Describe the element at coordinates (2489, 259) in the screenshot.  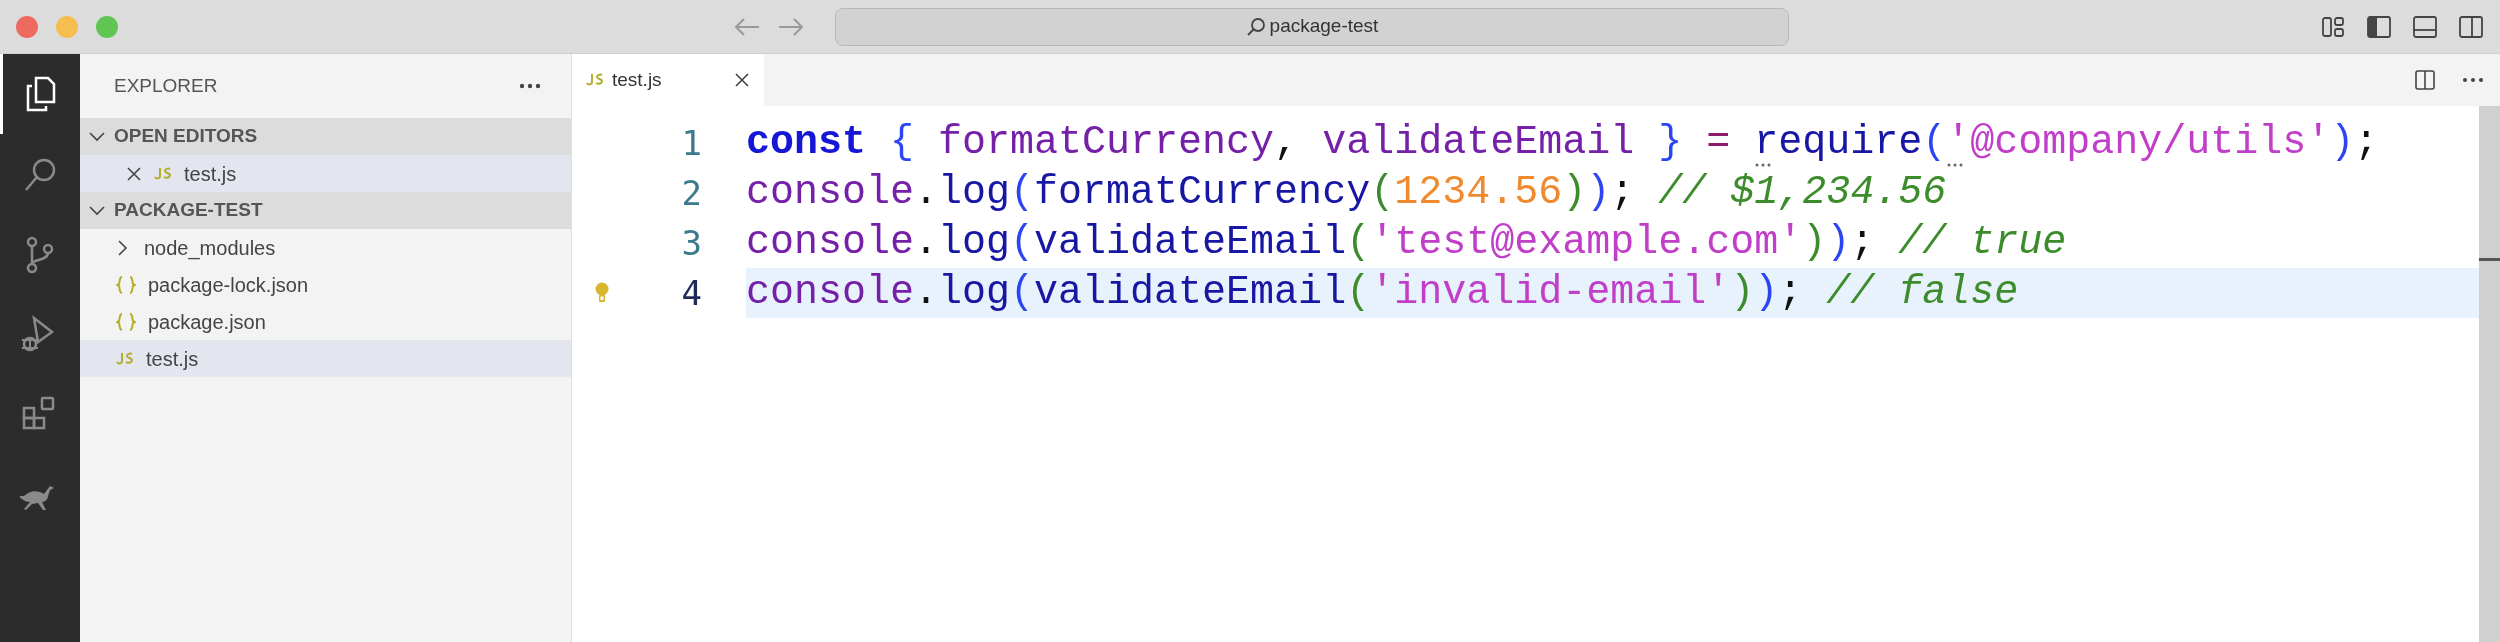
I see `scroll-marker` at that location.